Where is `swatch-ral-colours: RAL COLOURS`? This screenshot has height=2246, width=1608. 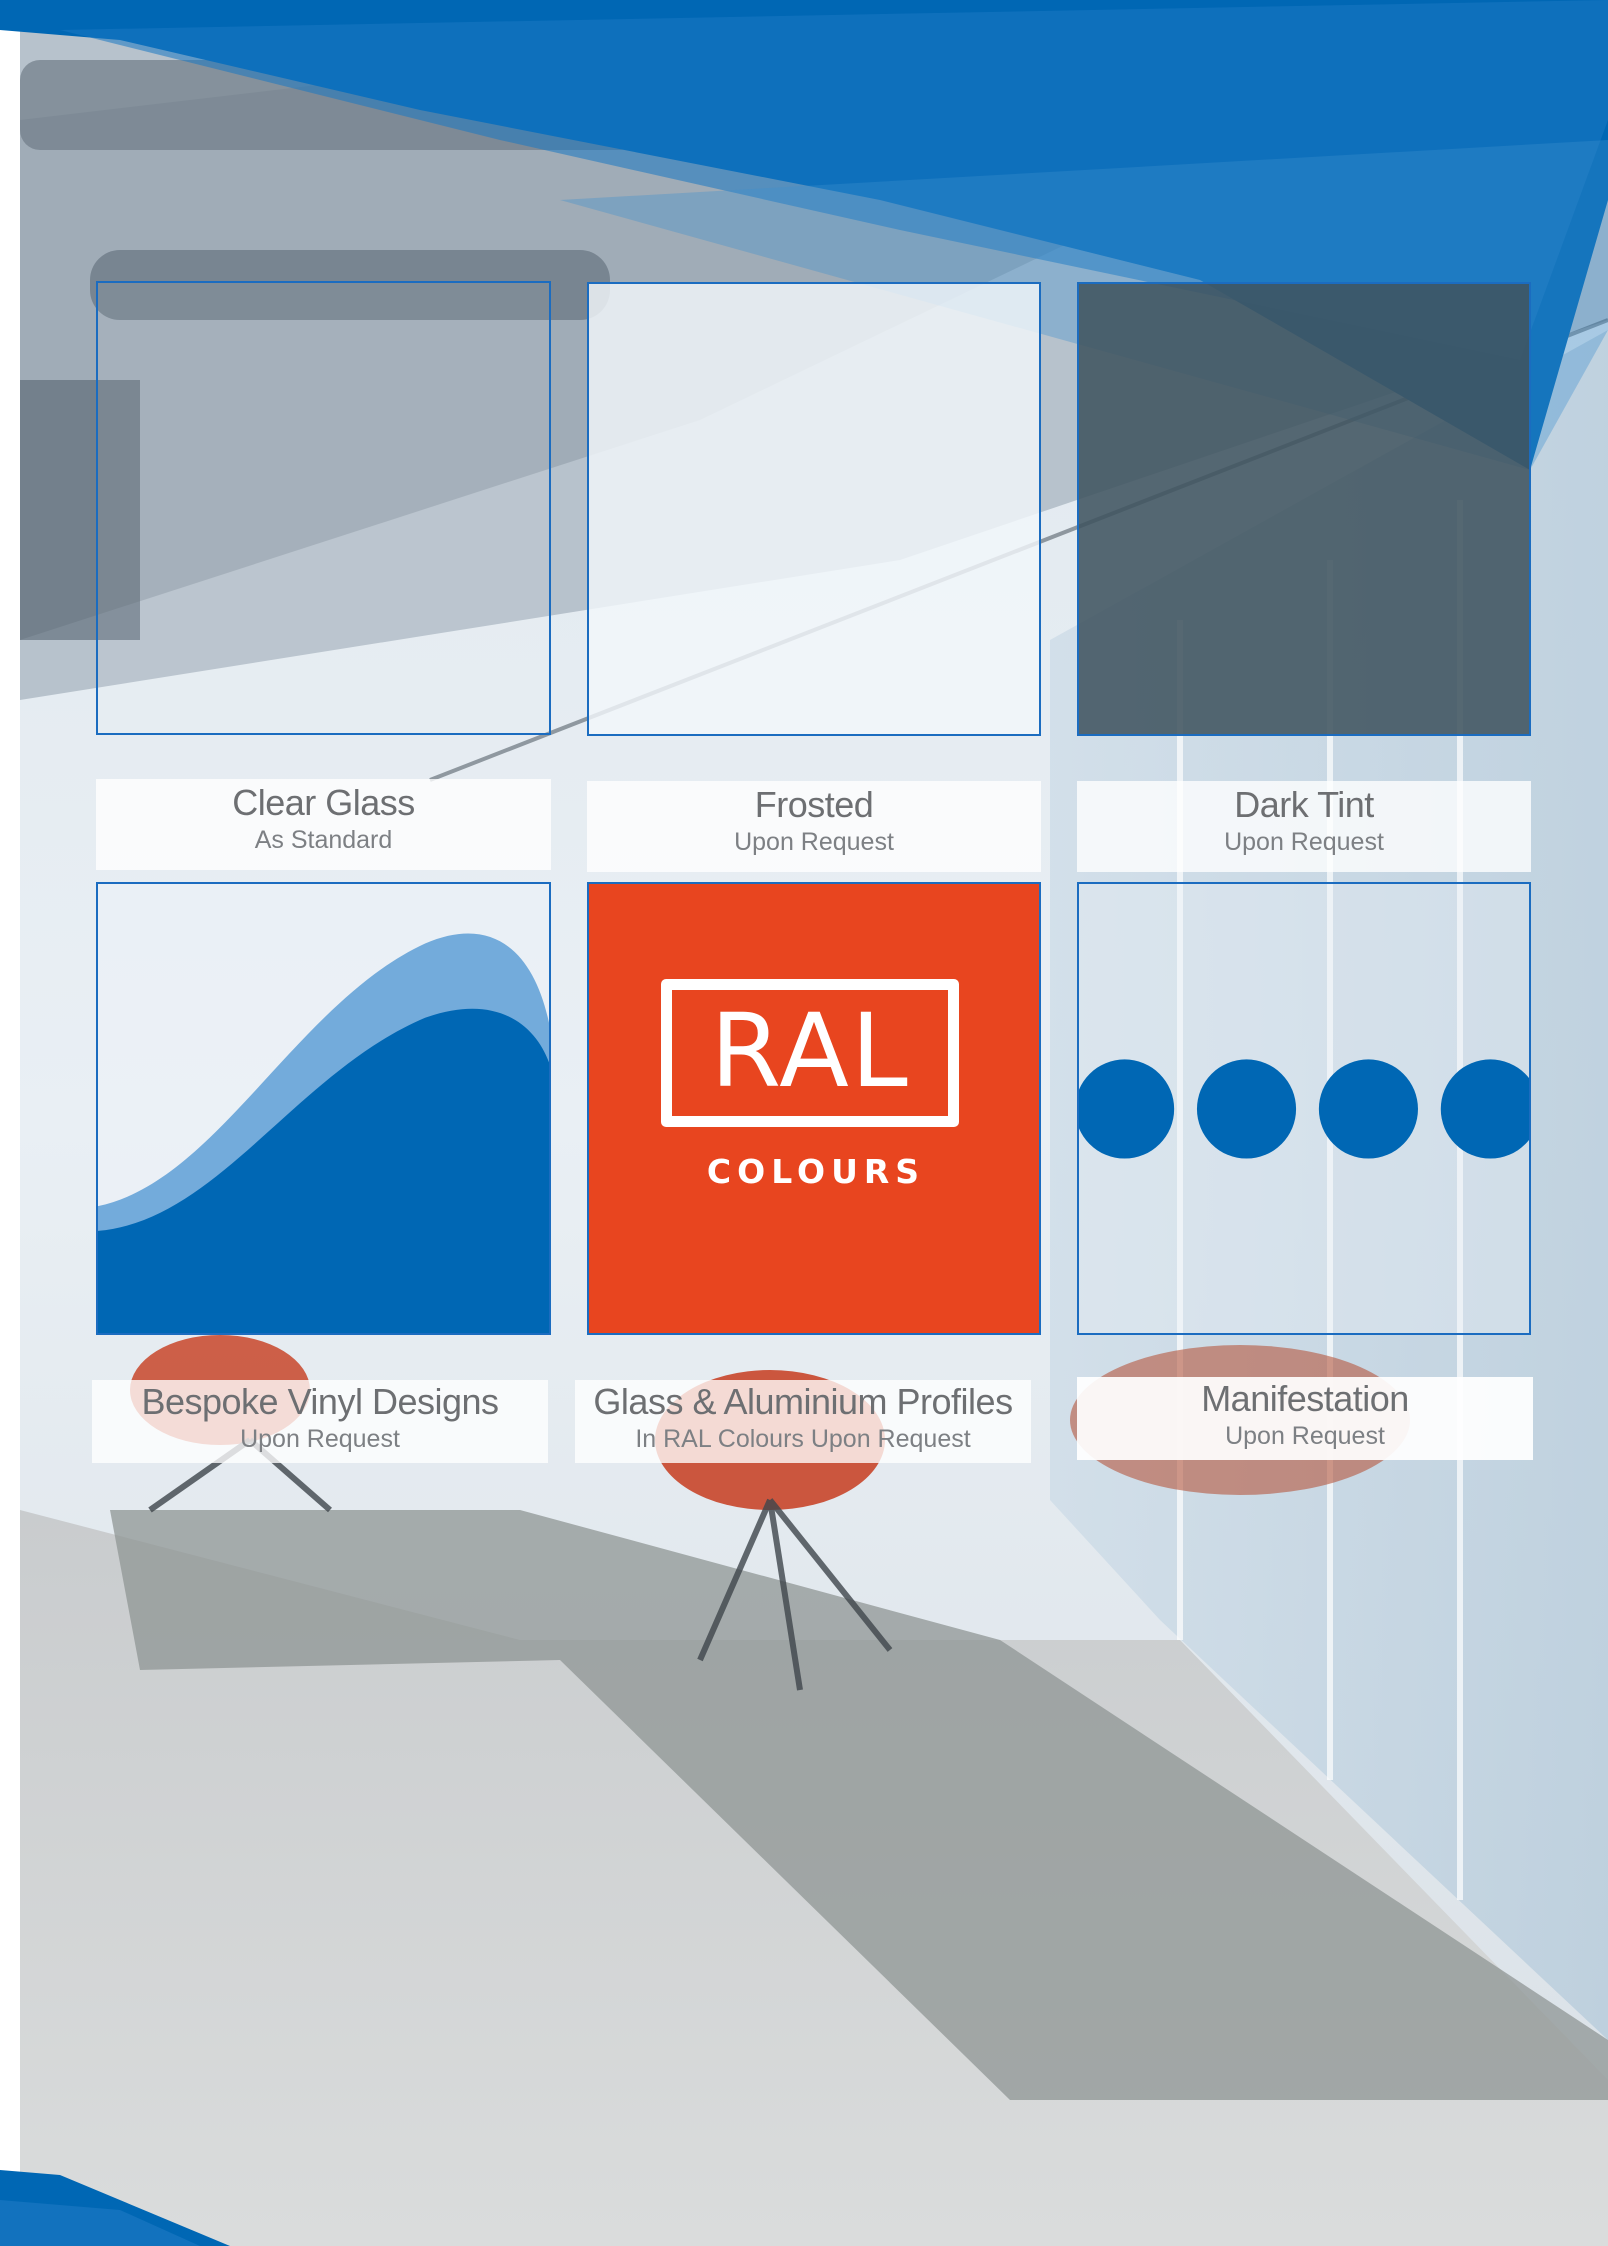 swatch-ral-colours: RAL COLOURS is located at coordinates (814, 1108).